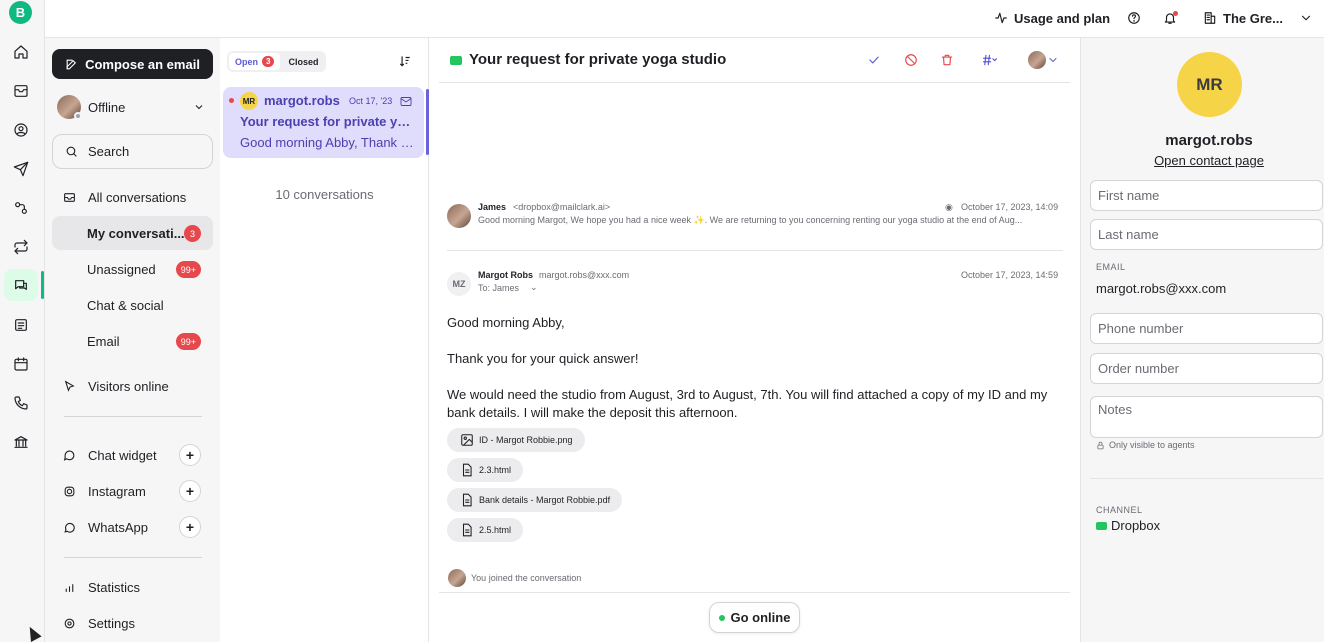  What do you see at coordinates (543, 358) in the screenshot?
I see `message-line: Thank you for your quick answer!` at bounding box center [543, 358].